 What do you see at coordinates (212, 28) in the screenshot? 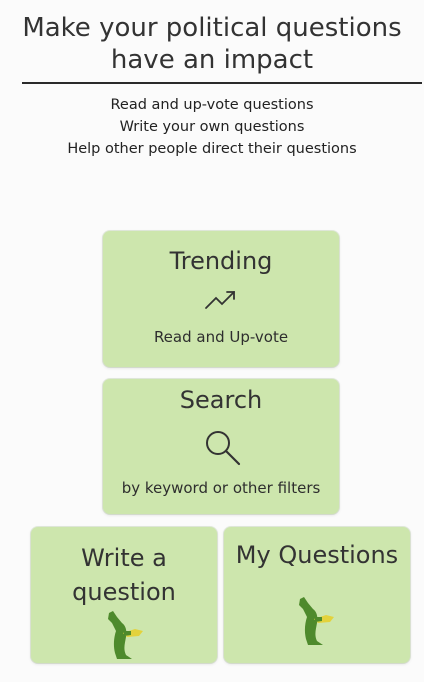
I see `page-title-line-1: Make your political questions` at bounding box center [212, 28].